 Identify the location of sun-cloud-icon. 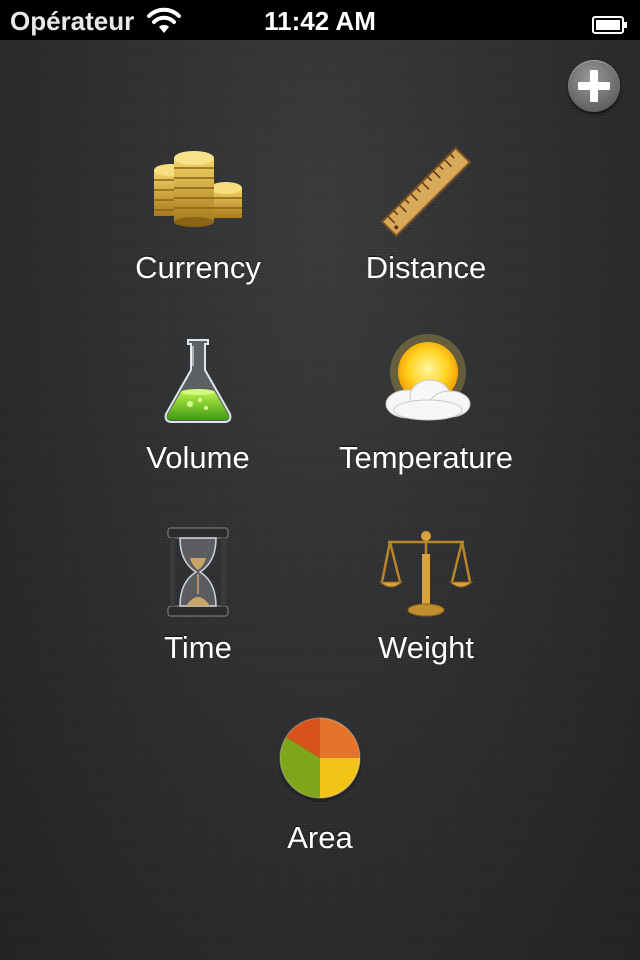
(426, 382).